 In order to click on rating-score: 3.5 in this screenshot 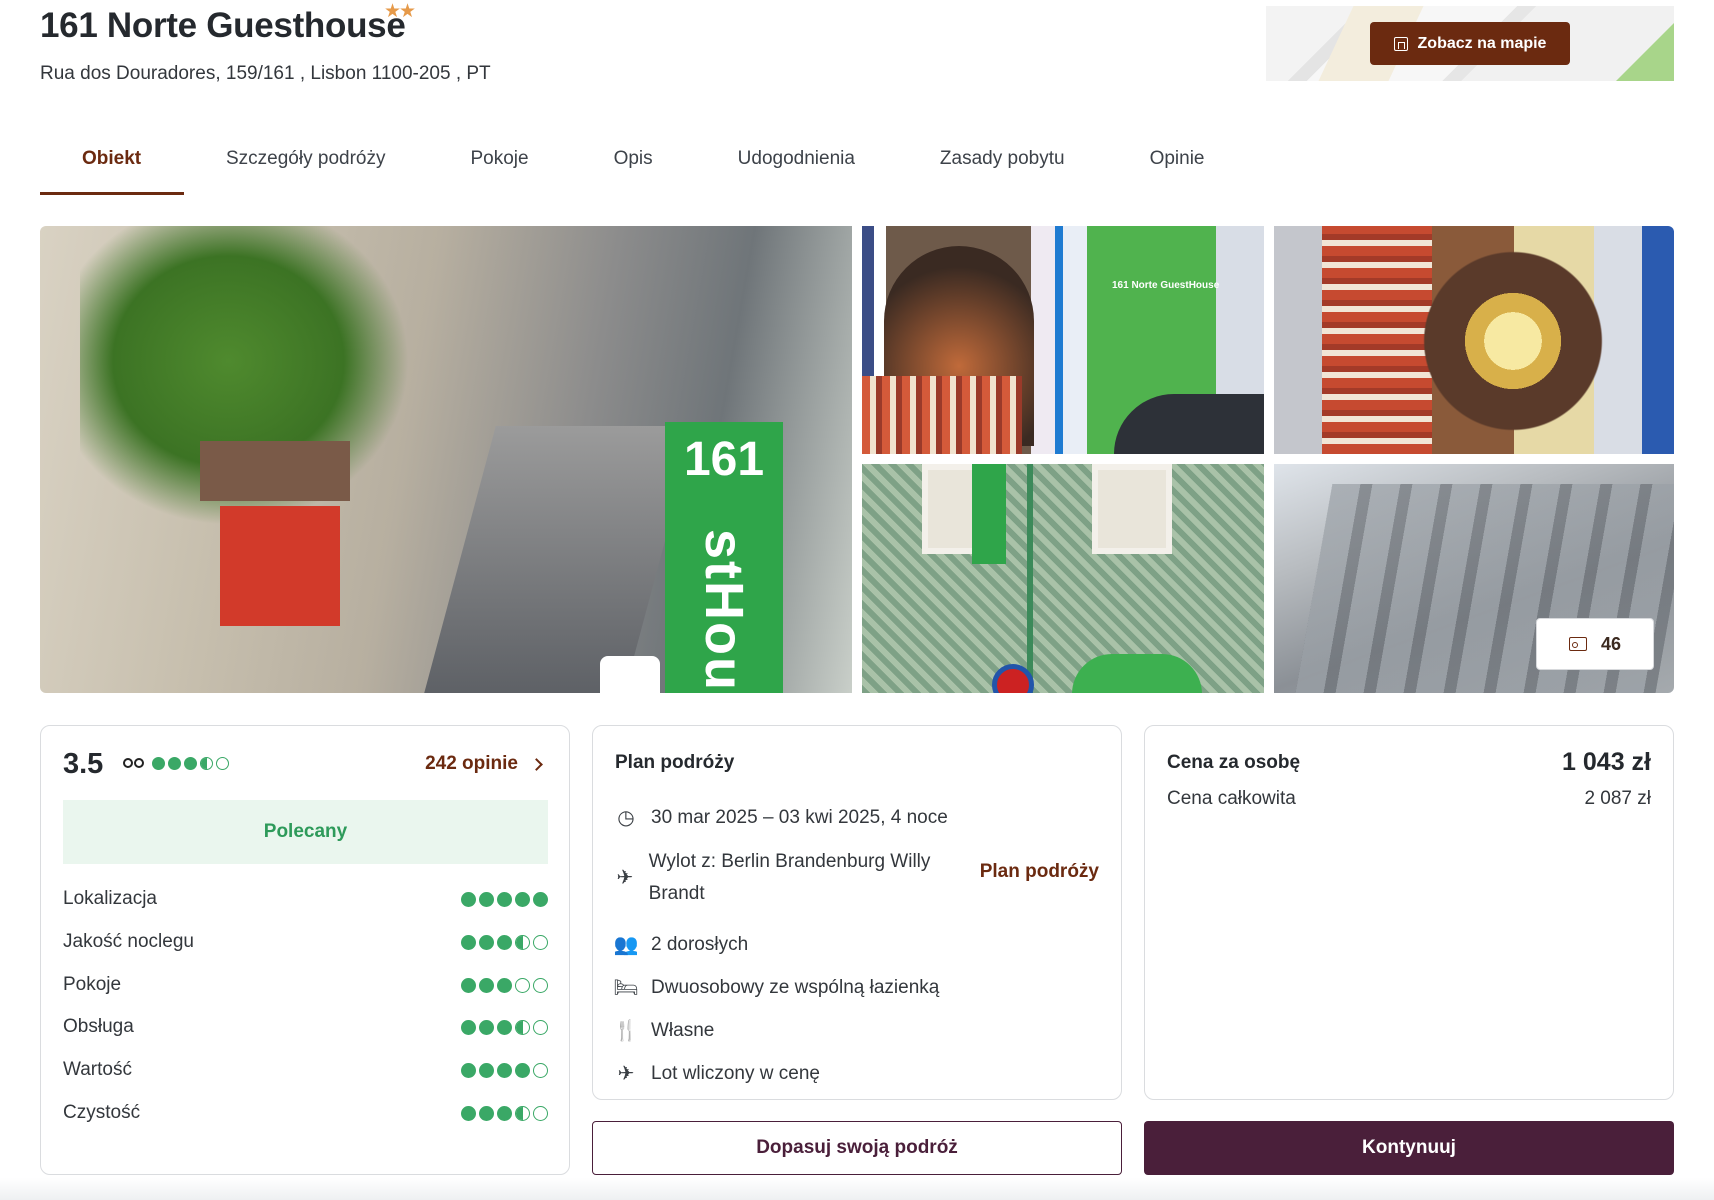, I will do `click(83, 764)`.